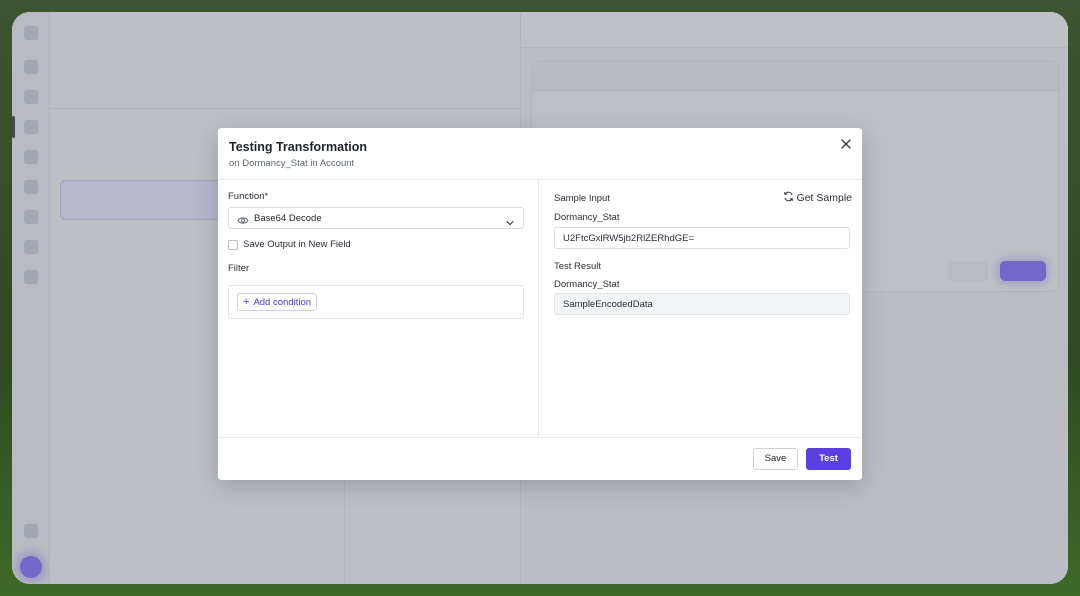 The height and width of the screenshot is (596, 1080). I want to click on filter-label: Filter, so click(239, 268).